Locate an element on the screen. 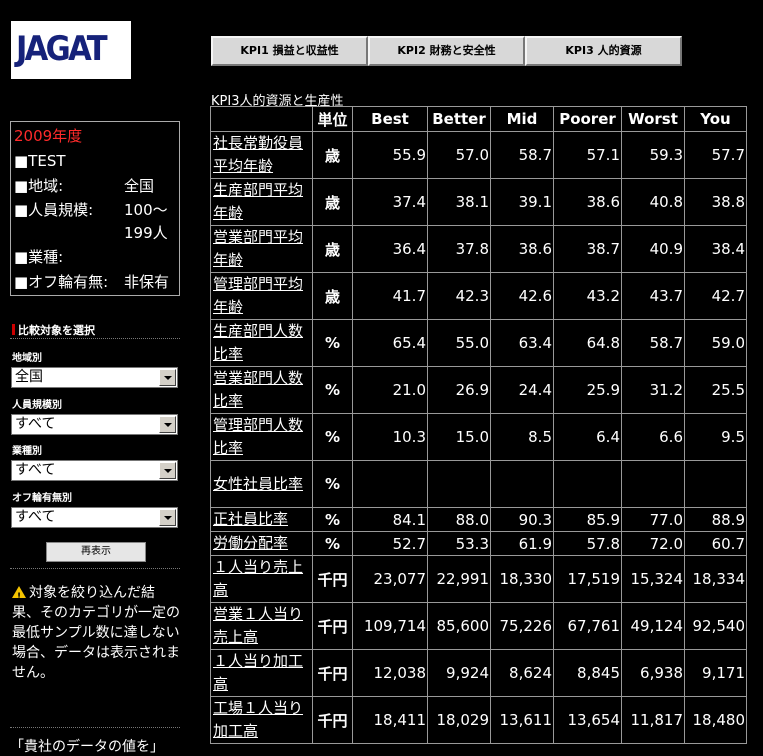 This screenshot has width=763, height=756. value-cell: 8,624 is located at coordinates (522, 673).